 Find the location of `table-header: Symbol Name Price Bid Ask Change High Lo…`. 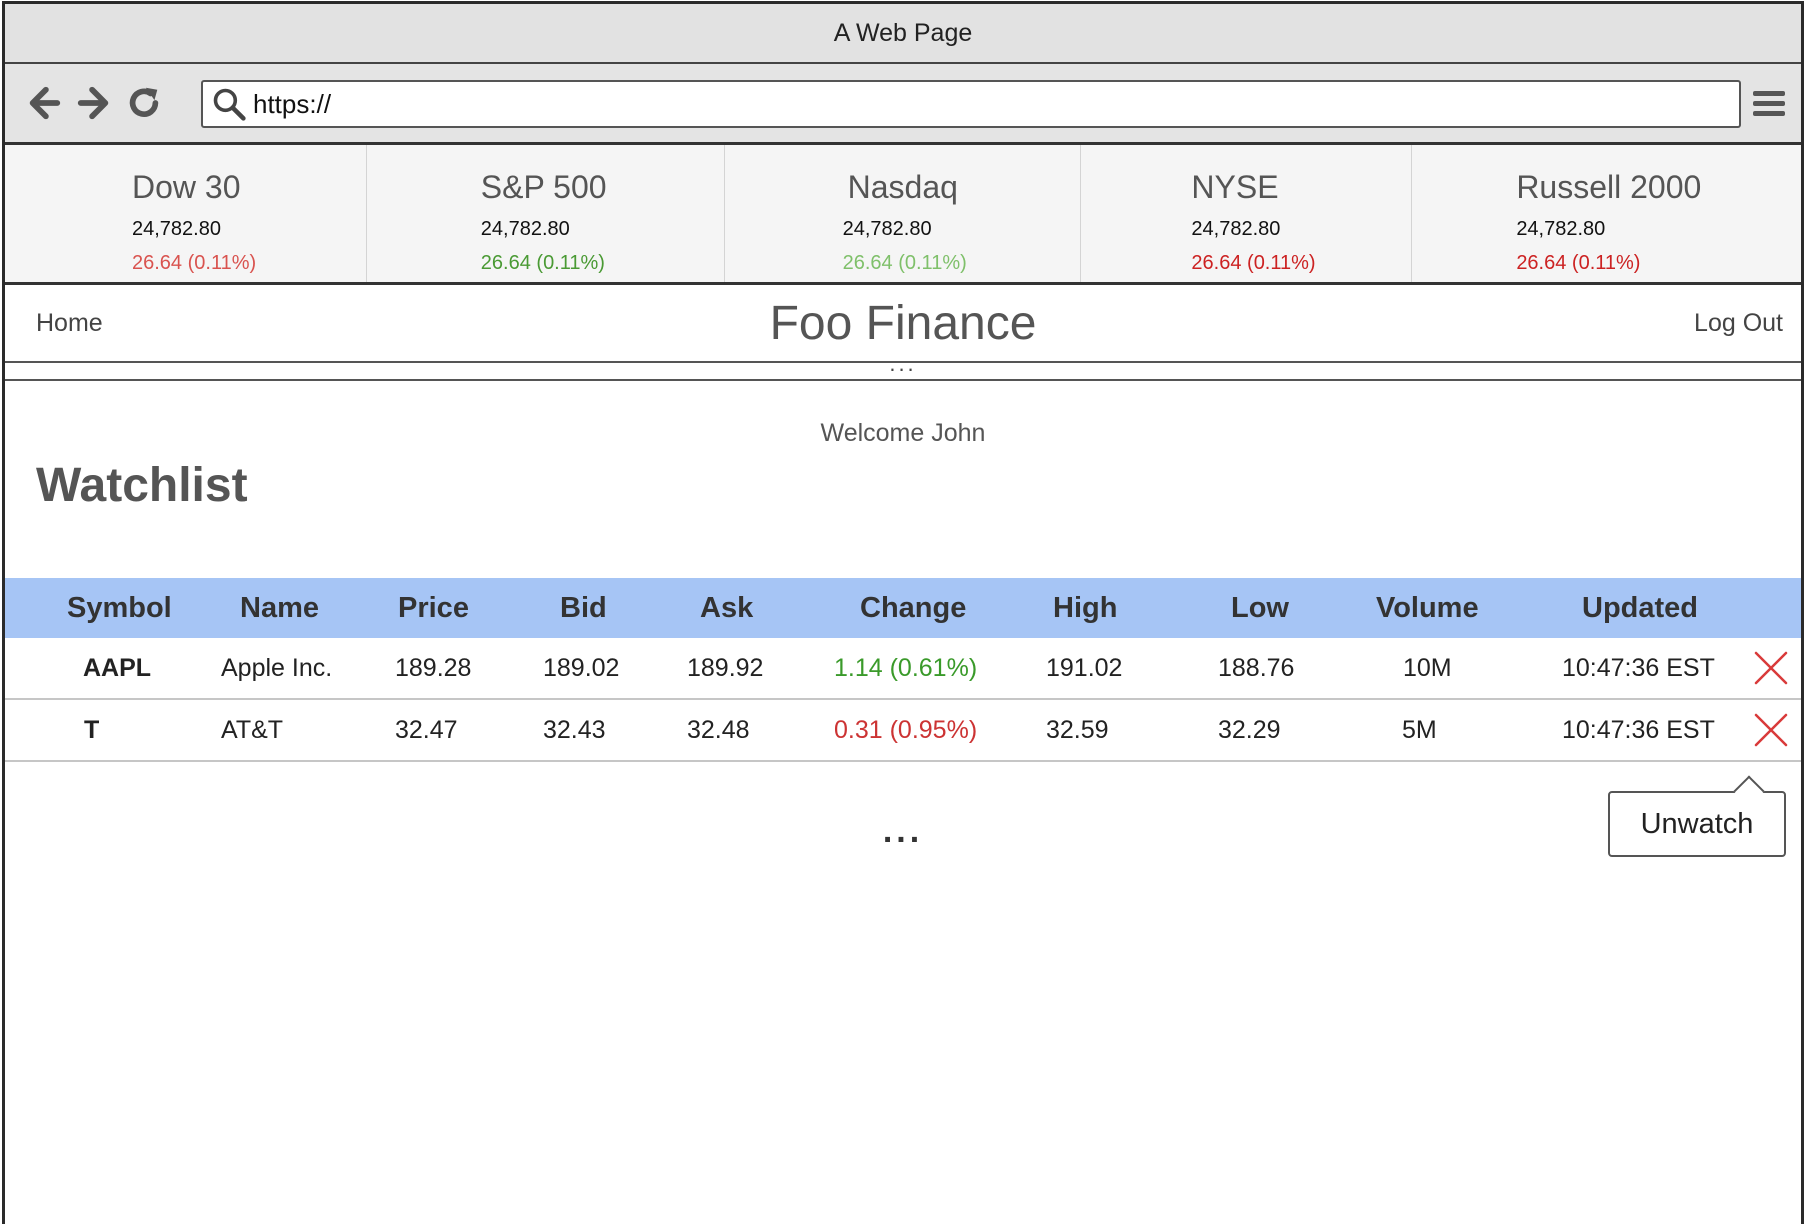

table-header: Symbol Name Price Bid Ask Change High Lo… is located at coordinates (903, 608).